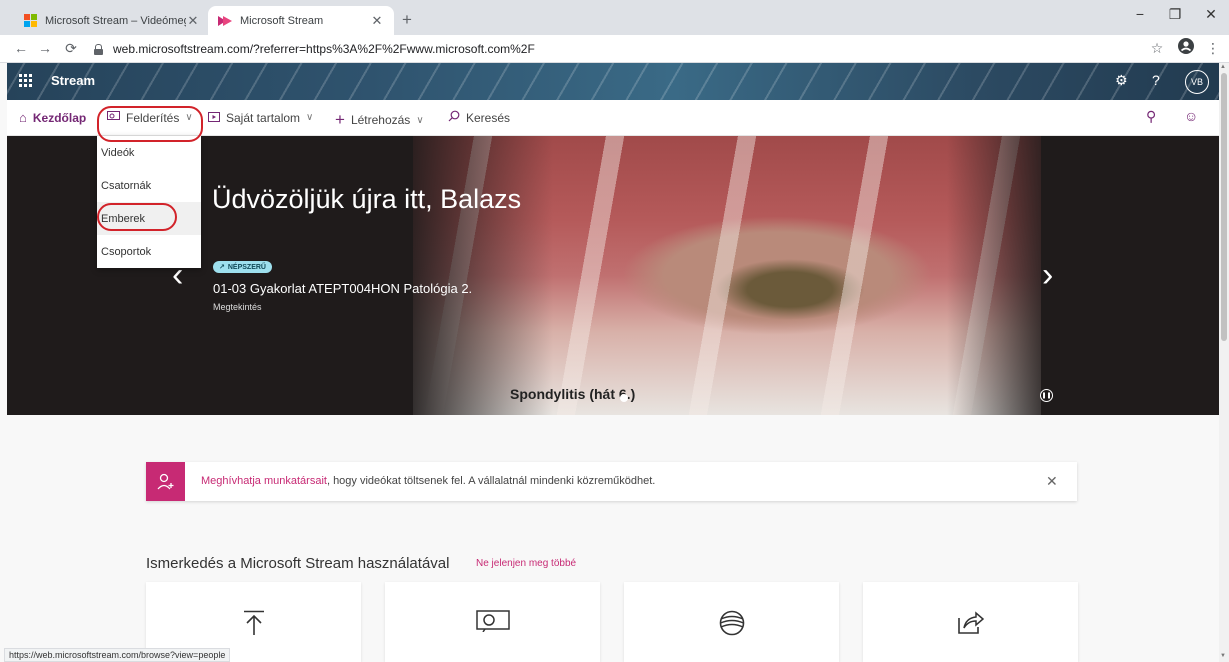 This screenshot has width=1229, height=662. I want to click on forward-arrow-icon: →, so click(45, 48).